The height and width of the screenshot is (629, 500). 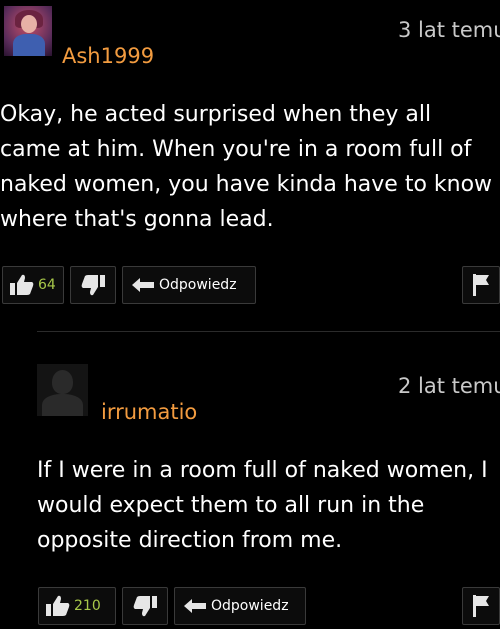 I want to click on thumbs-up-icon, so click(x=58, y=606).